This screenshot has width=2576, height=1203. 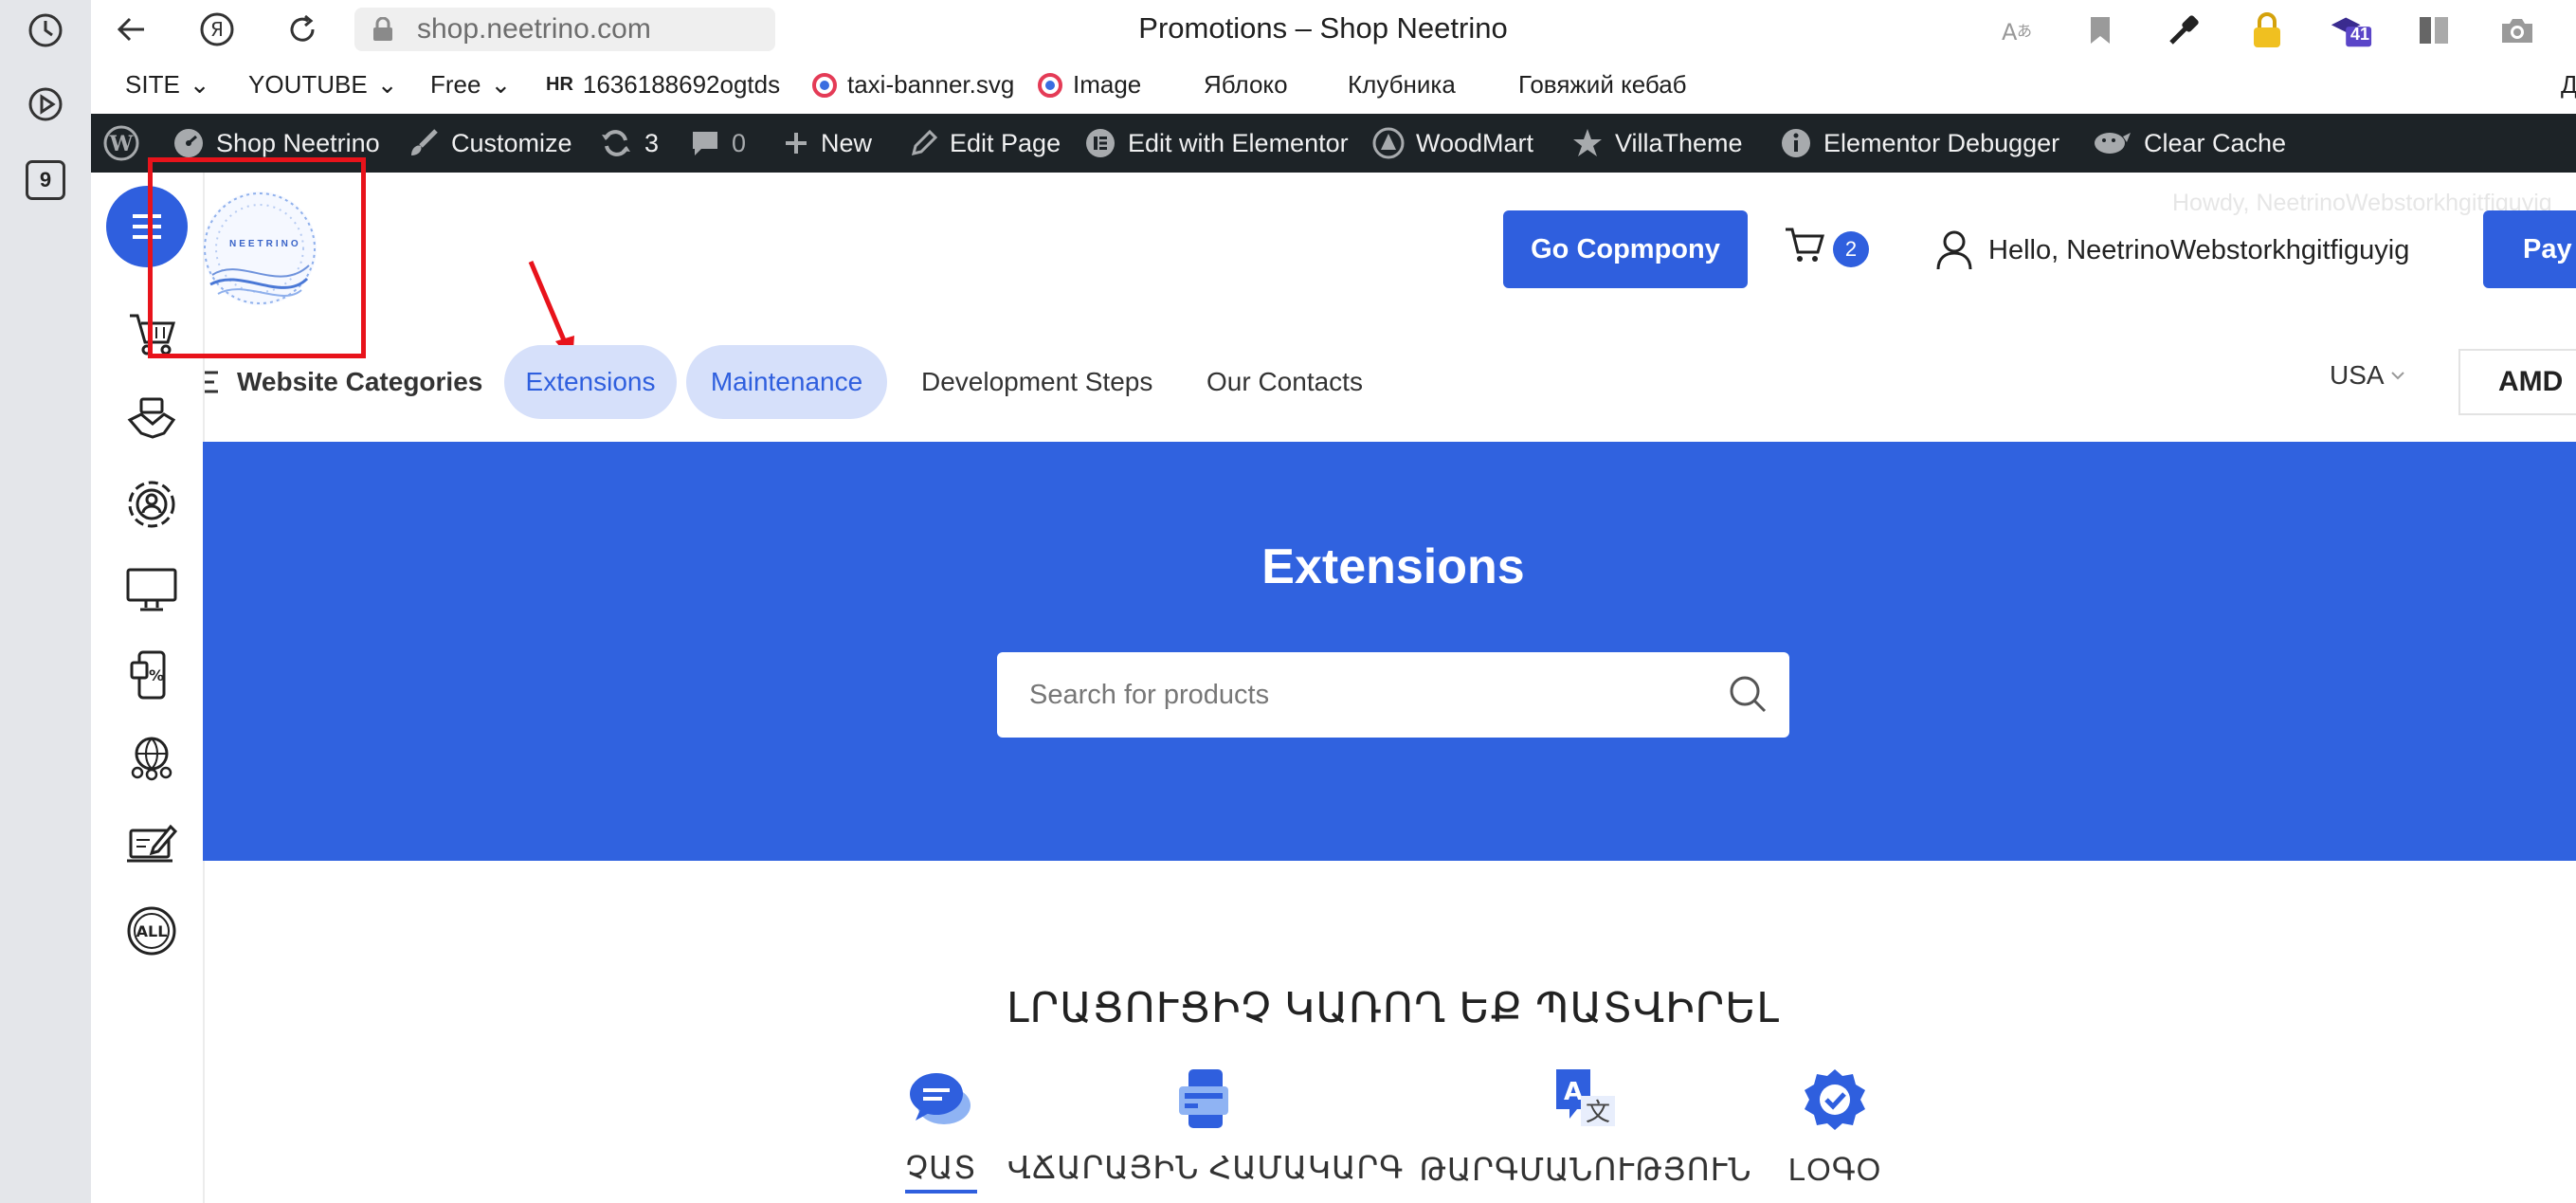 I want to click on eyedropper-icon, so click(x=2183, y=30).